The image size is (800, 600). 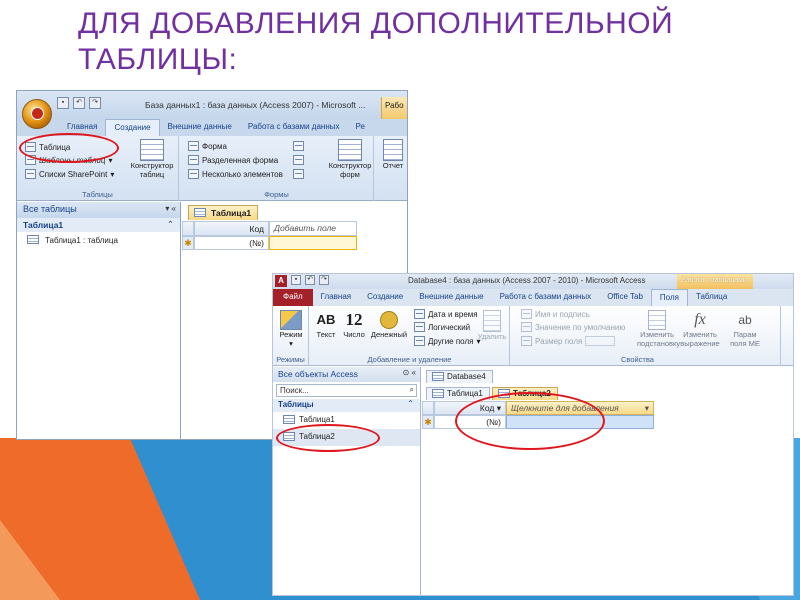 I want to click on office-button-icon, so click(x=37, y=114).